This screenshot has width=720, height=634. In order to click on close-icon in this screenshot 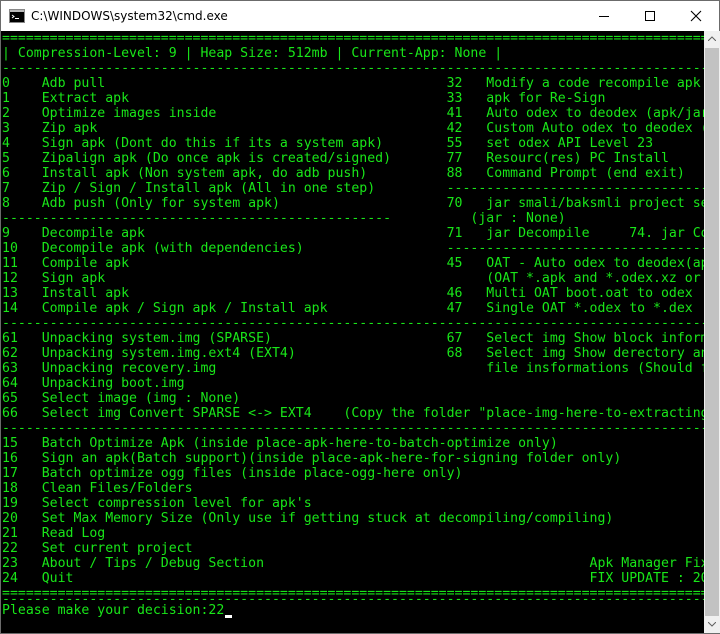, I will do `click(696, 16)`.